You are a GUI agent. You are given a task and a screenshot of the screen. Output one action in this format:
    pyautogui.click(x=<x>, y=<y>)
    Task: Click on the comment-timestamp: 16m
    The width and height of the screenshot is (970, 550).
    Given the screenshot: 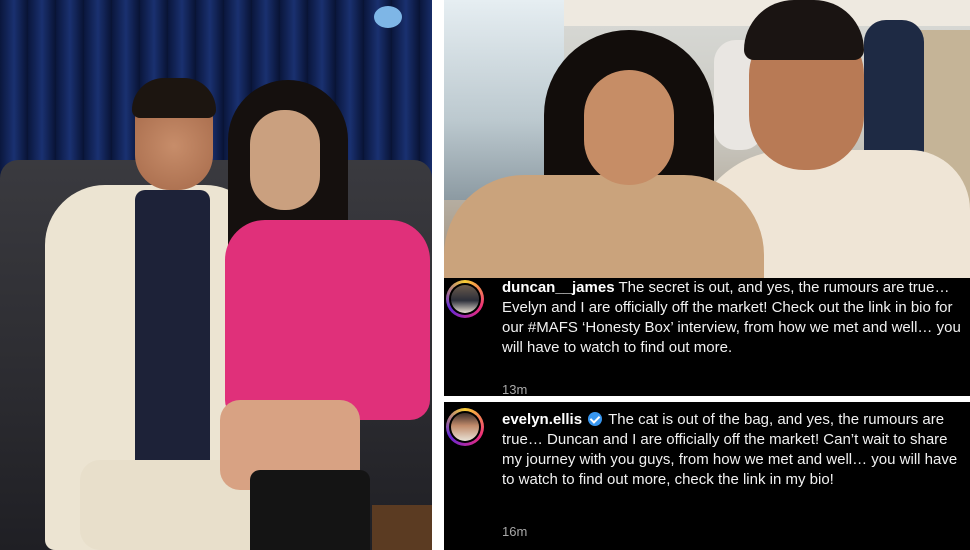 What is the action you would take?
    pyautogui.click(x=515, y=531)
    